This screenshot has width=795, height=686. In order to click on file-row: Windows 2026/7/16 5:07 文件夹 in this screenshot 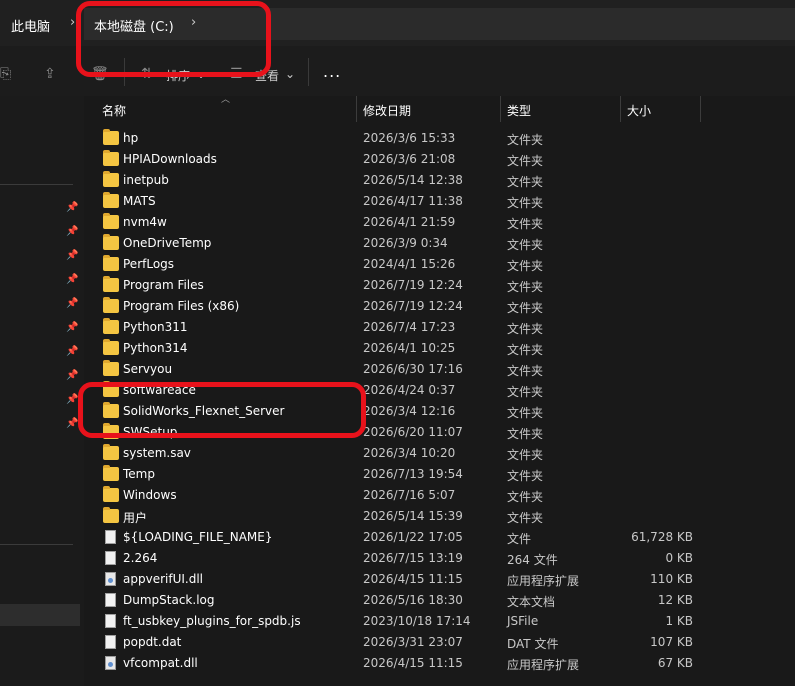, I will do `click(439, 495)`.